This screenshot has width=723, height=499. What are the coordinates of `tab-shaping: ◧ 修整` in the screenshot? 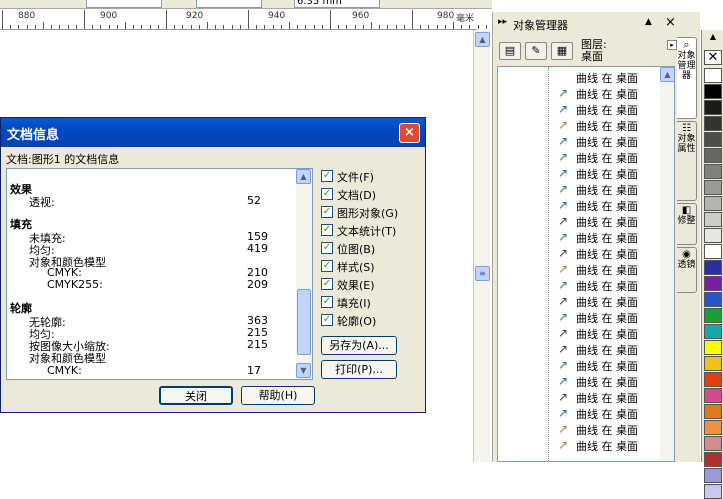 It's located at (687, 224).